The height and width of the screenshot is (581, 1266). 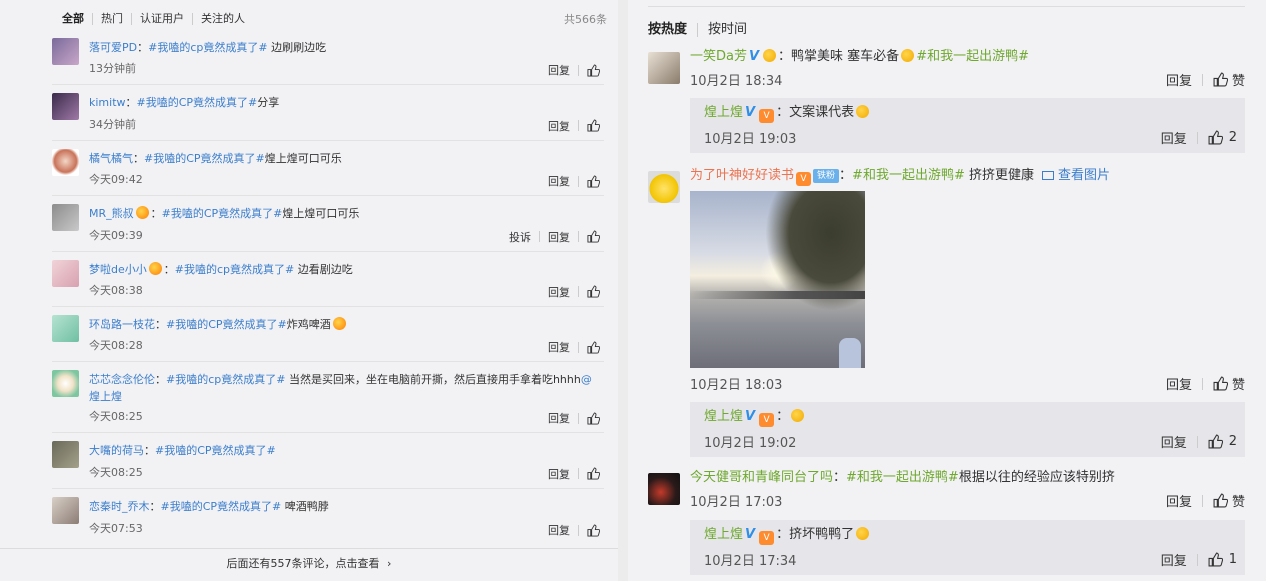 I want to click on user-name: 今天健哥和青峰同台了吗, so click(x=761, y=477).